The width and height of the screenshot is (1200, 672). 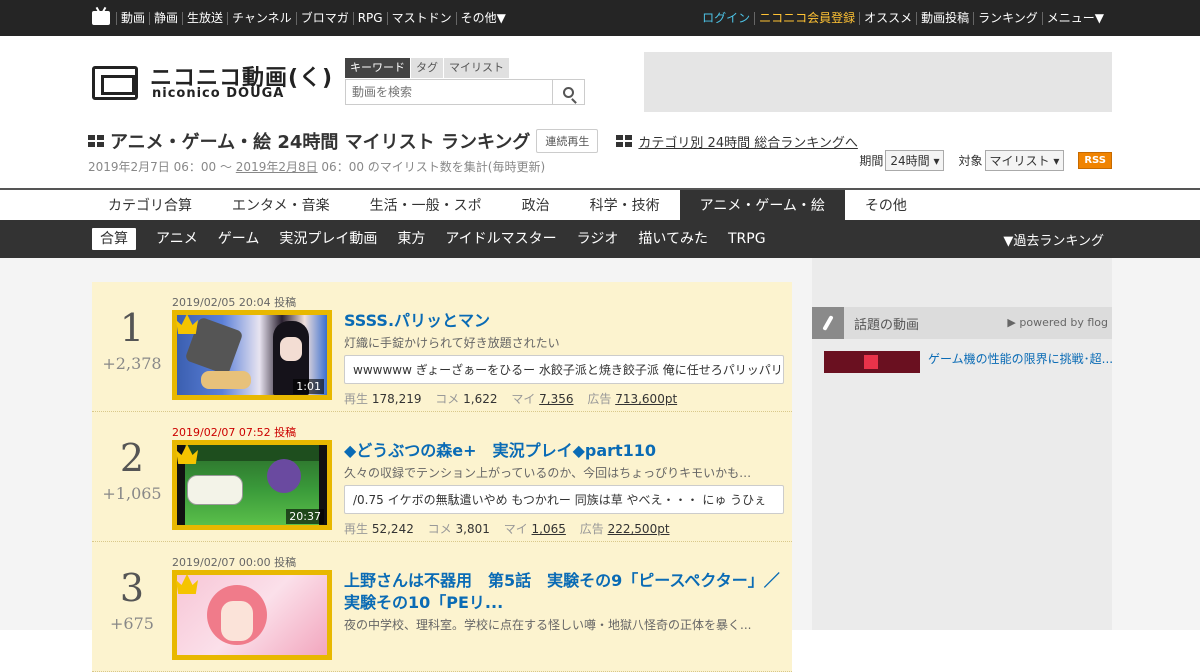 What do you see at coordinates (1053, 239) in the screenshot?
I see `past-ranking-link: ▼過去ランキング` at bounding box center [1053, 239].